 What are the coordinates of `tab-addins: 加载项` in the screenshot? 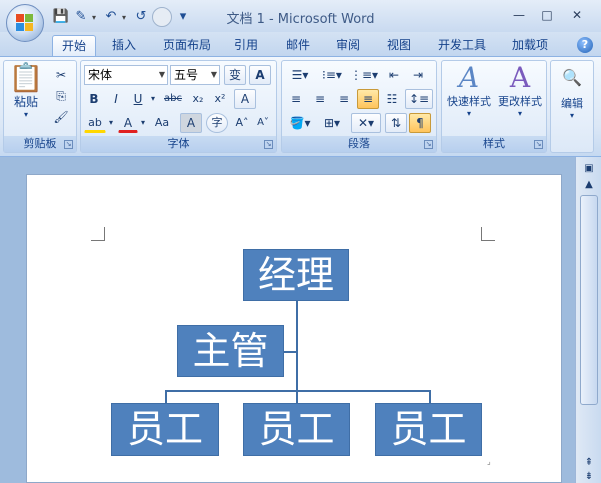 It's located at (530, 45).